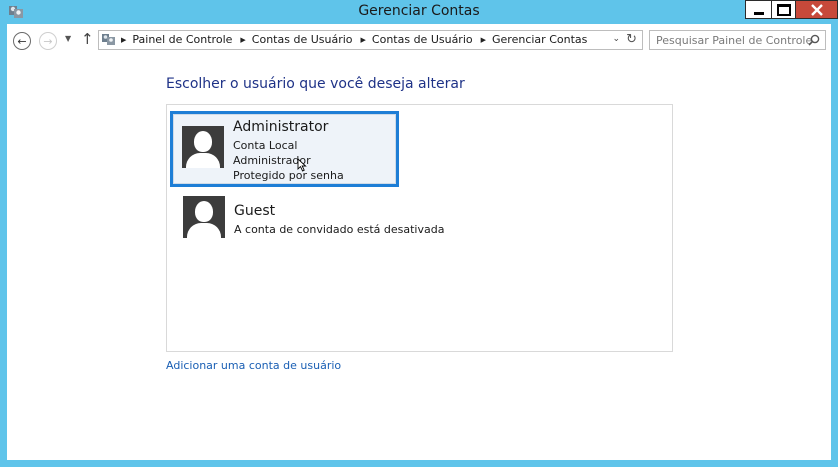 This screenshot has width=838, height=467. I want to click on title-bar: Gerenciar Contas, so click(419, 12).